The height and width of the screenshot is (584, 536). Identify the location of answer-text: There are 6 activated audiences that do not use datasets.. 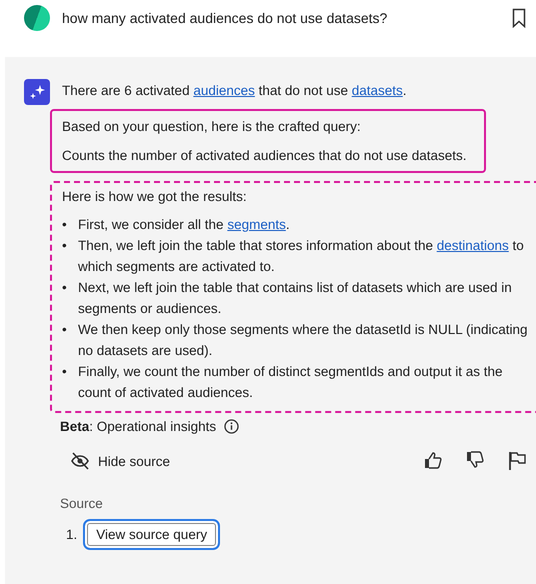
(234, 90).